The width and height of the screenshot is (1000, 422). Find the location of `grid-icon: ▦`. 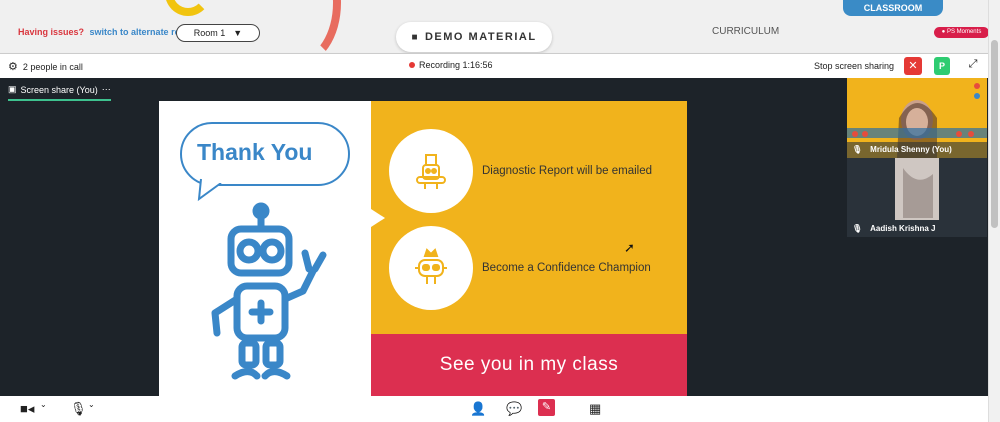

grid-icon: ▦ is located at coordinates (595, 409).